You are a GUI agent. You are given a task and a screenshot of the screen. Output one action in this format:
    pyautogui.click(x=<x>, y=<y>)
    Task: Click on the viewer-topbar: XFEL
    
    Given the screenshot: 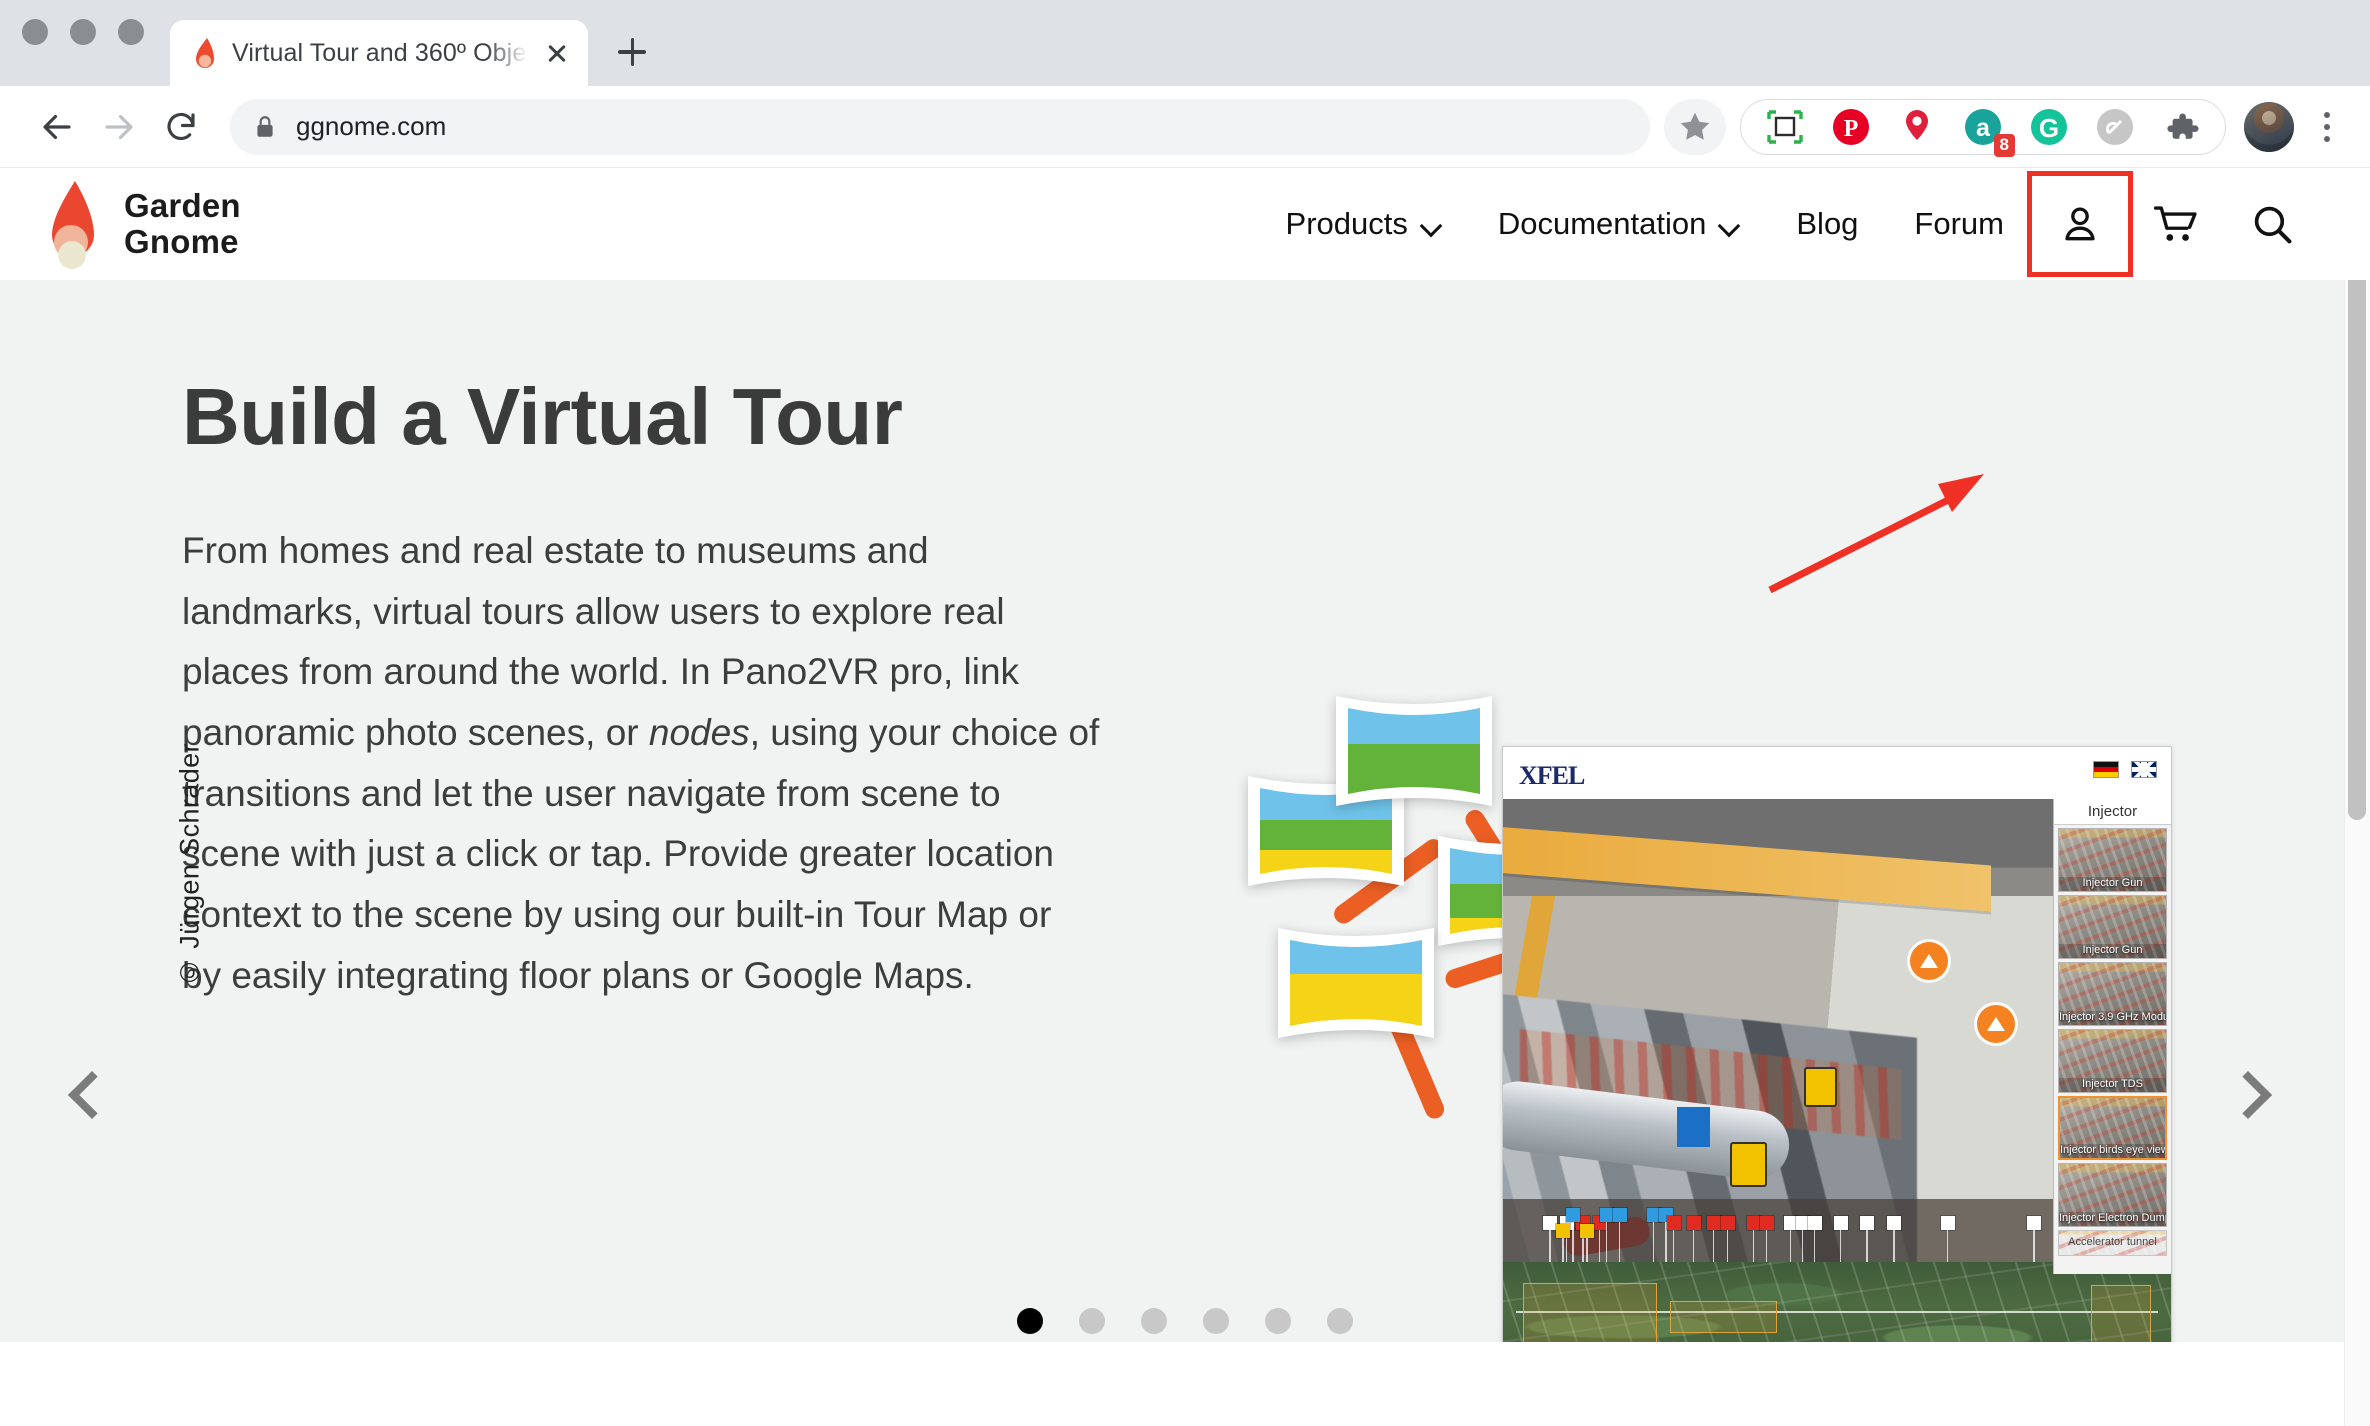 What is the action you would take?
    pyautogui.click(x=1837, y=773)
    